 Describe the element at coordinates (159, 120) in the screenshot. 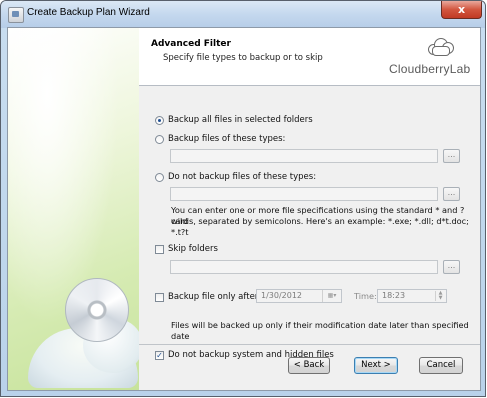

I see `option-all-radio` at that location.